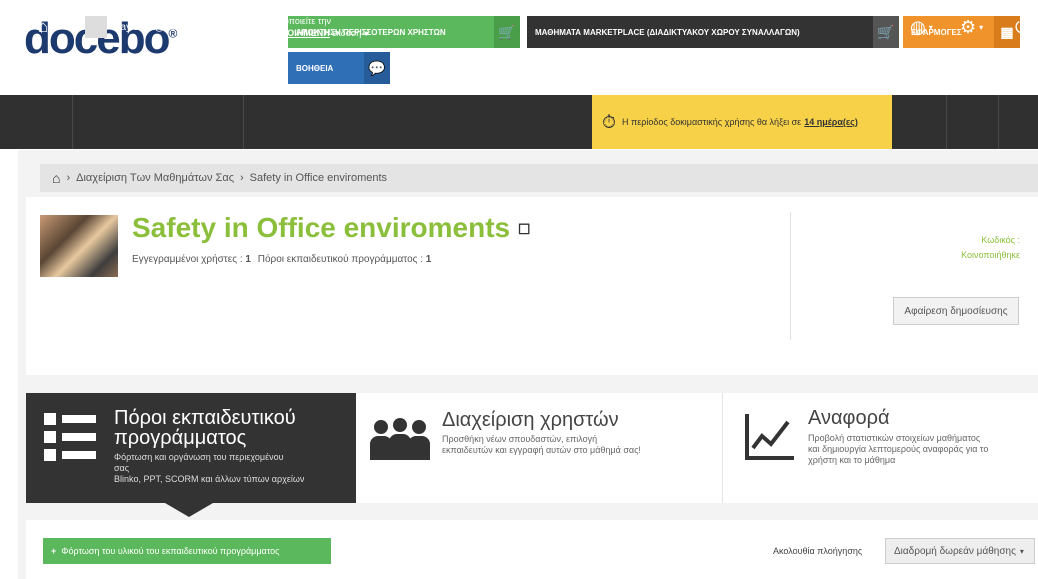 Image resolution: width=1038 pixels, height=579 pixels. Describe the element at coordinates (956, 311) in the screenshot. I see `unpublish-button: Αφαίρεση δημοσίευσης` at that location.